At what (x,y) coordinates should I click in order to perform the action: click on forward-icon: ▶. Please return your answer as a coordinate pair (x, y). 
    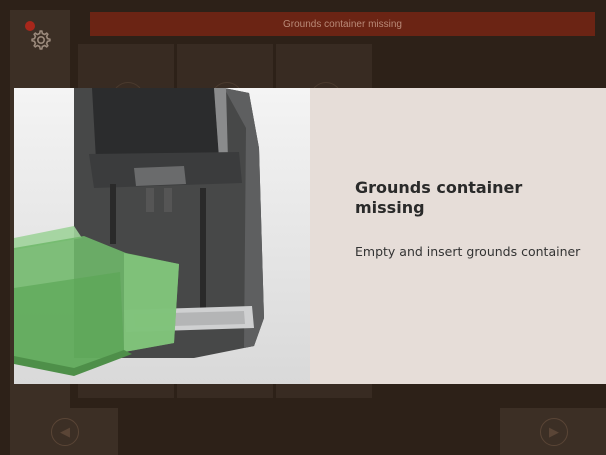
    Looking at the image, I should click on (554, 432).